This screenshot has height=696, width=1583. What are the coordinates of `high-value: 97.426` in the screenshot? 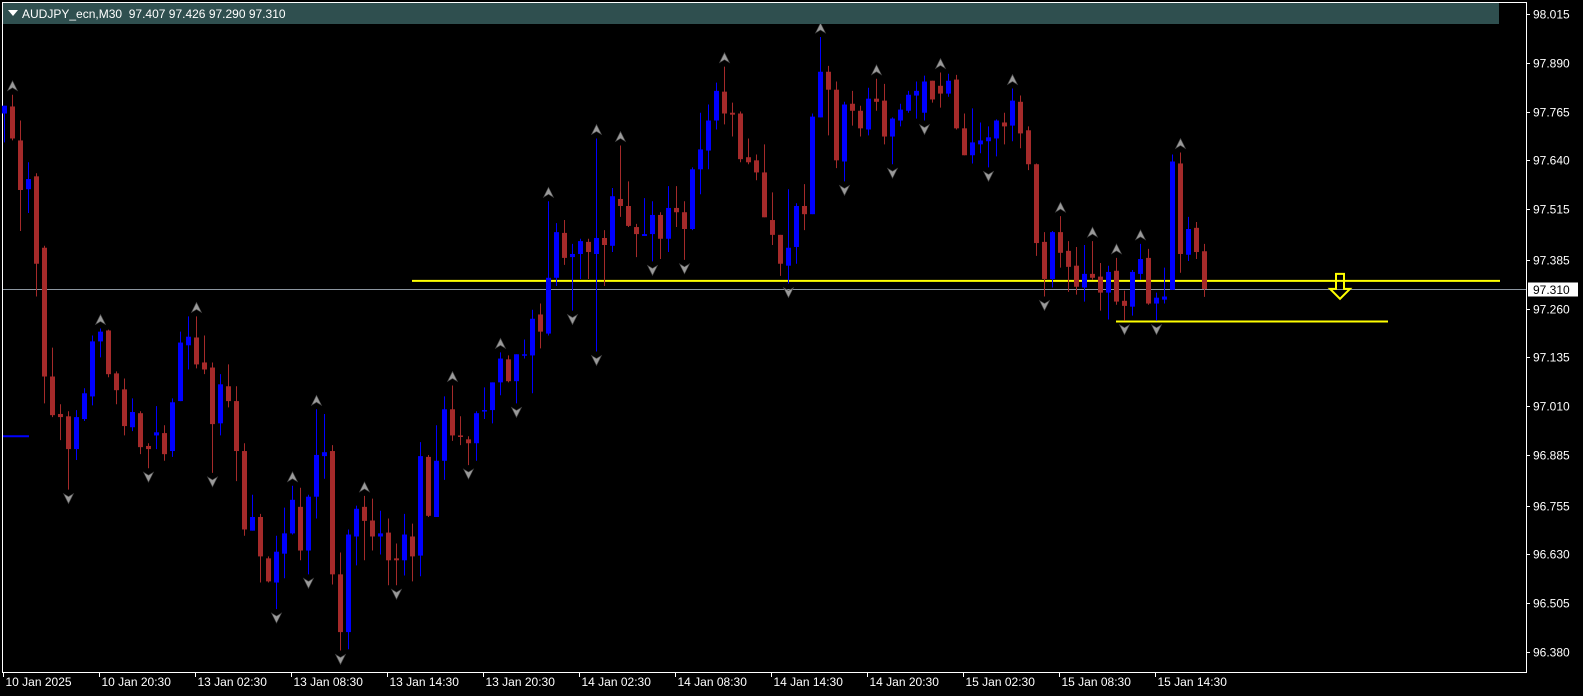 It's located at (187, 13).